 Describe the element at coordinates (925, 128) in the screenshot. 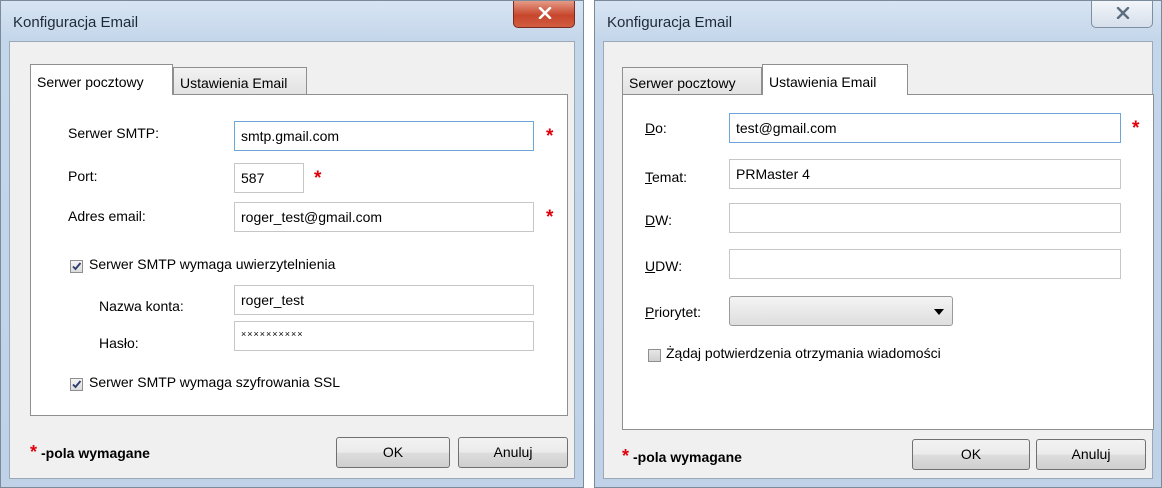

I see `to-input: test@gmail.com` at that location.